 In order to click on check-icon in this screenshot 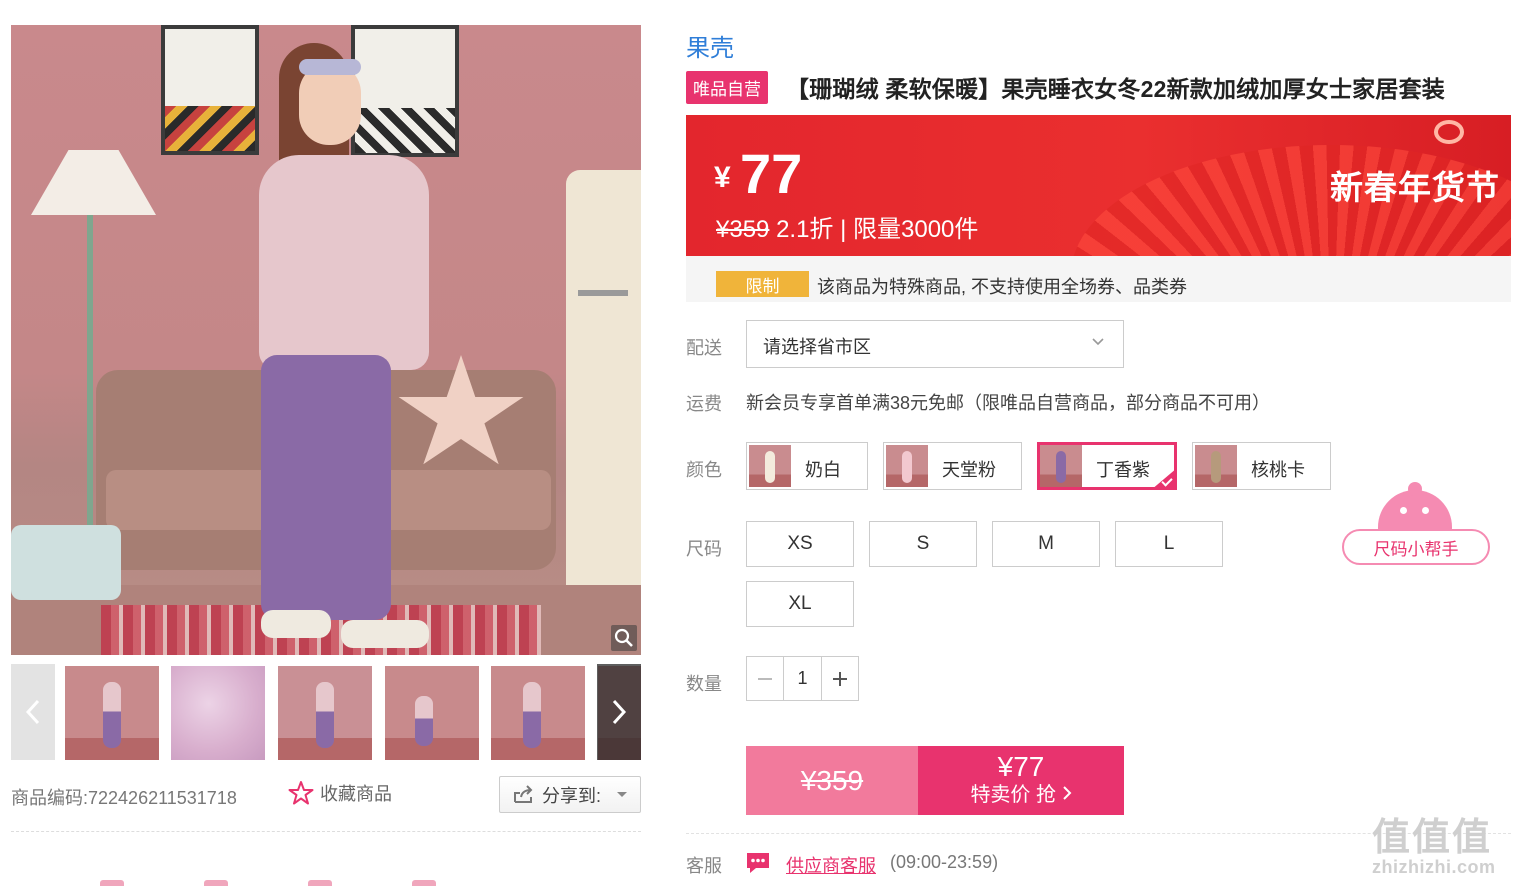, I will do `click(1164, 479)`.